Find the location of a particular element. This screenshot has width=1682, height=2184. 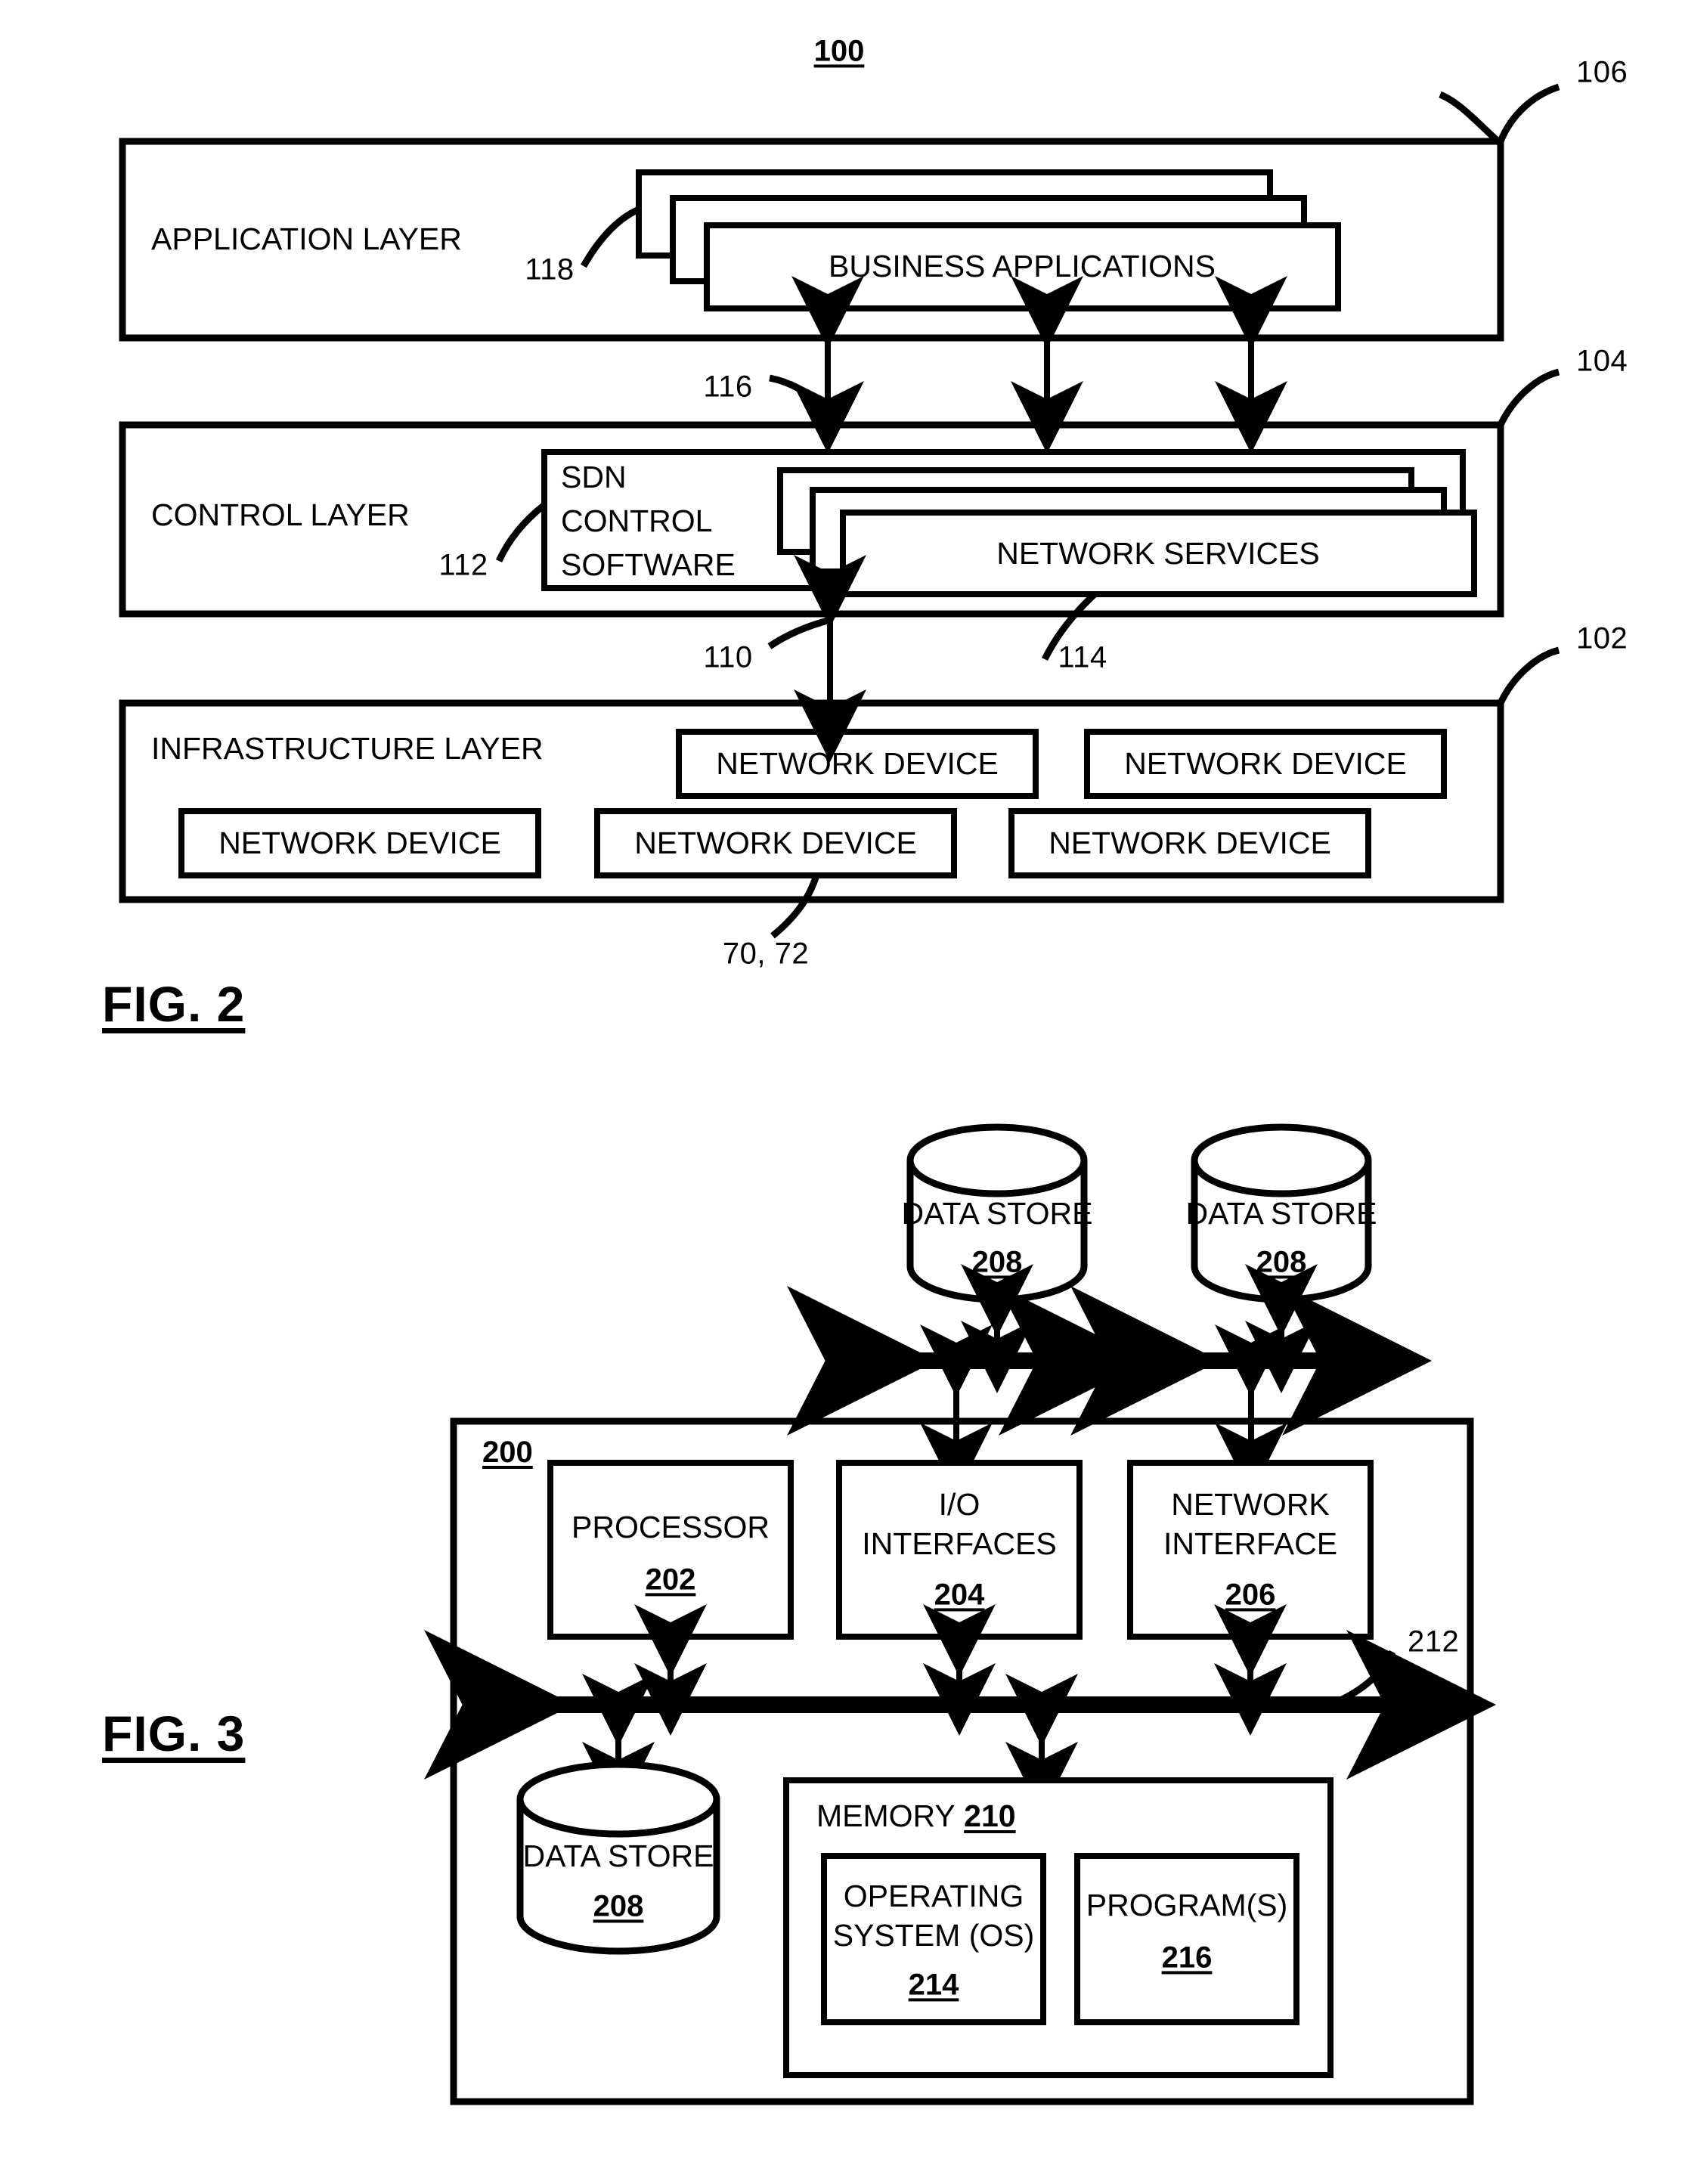

reference-110: 110 is located at coordinates (728, 657).